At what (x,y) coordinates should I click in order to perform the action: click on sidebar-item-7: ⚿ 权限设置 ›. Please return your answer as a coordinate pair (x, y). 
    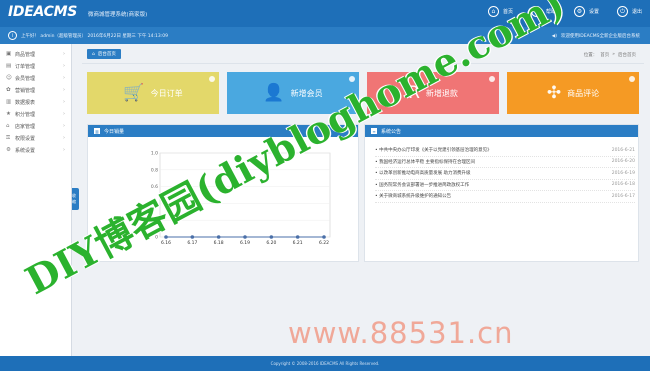
    Looking at the image, I should click on (35, 138).